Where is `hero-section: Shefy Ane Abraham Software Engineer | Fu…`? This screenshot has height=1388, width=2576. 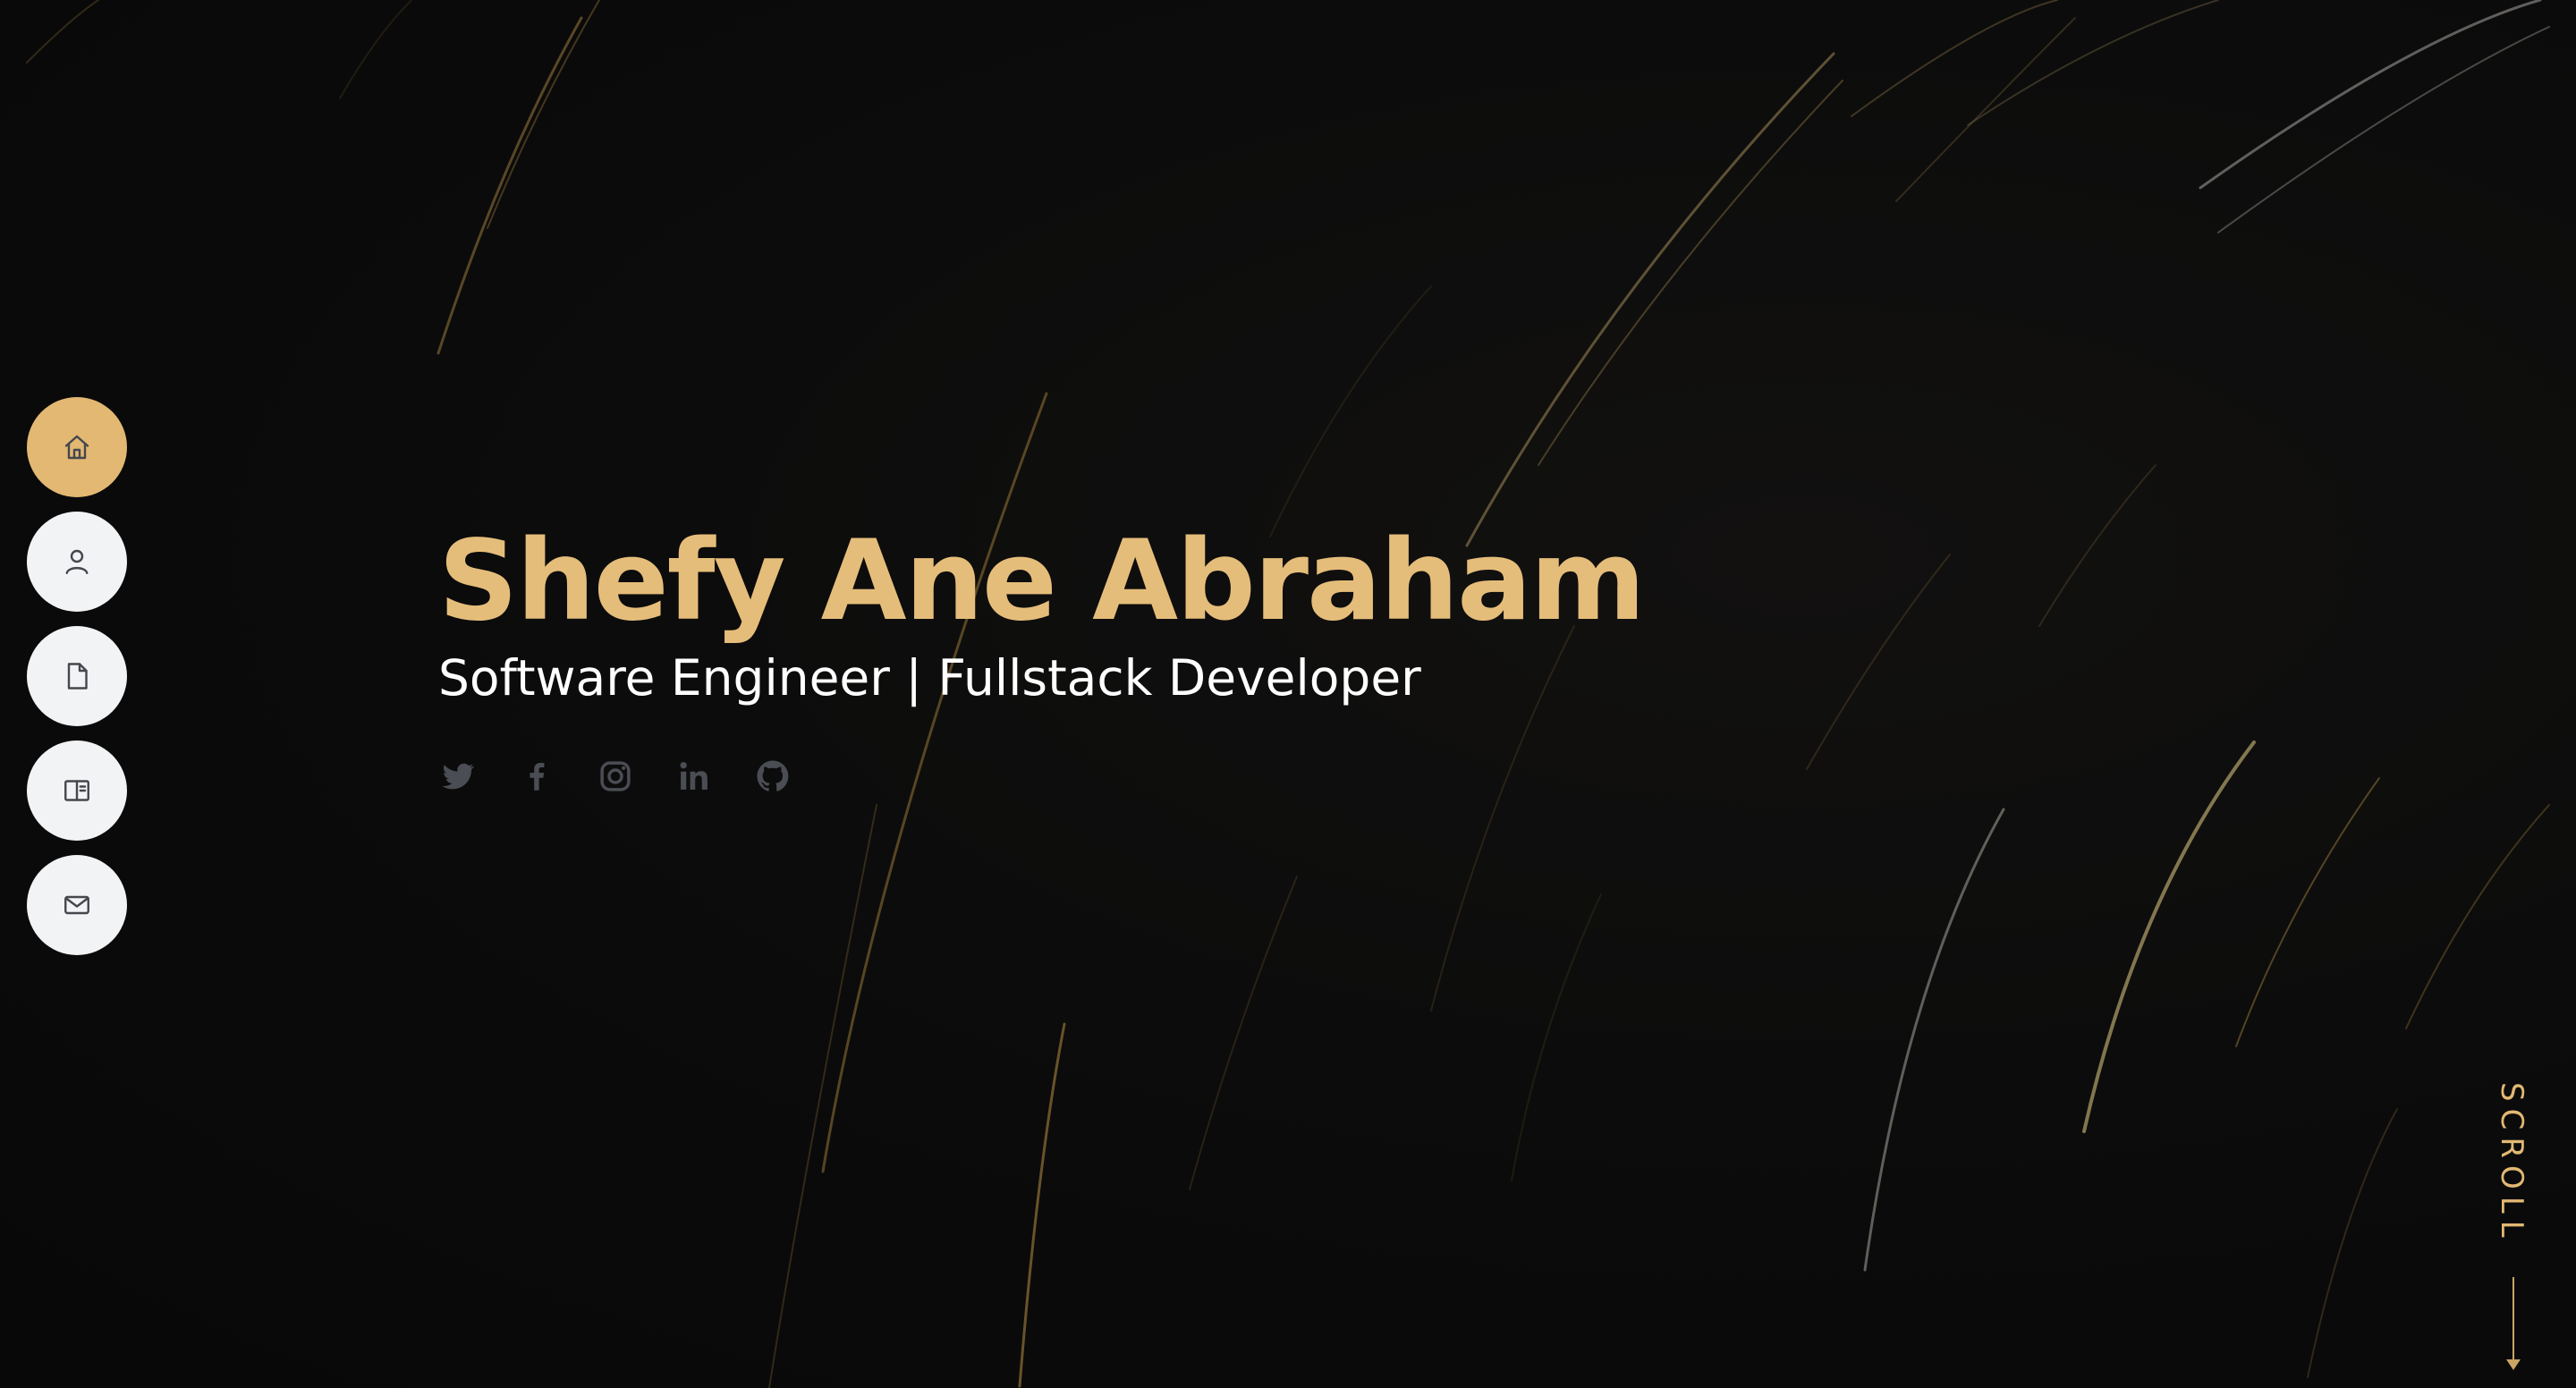
hero-section: Shefy Ane Abraham Software Engineer | Fu… is located at coordinates (1042, 657).